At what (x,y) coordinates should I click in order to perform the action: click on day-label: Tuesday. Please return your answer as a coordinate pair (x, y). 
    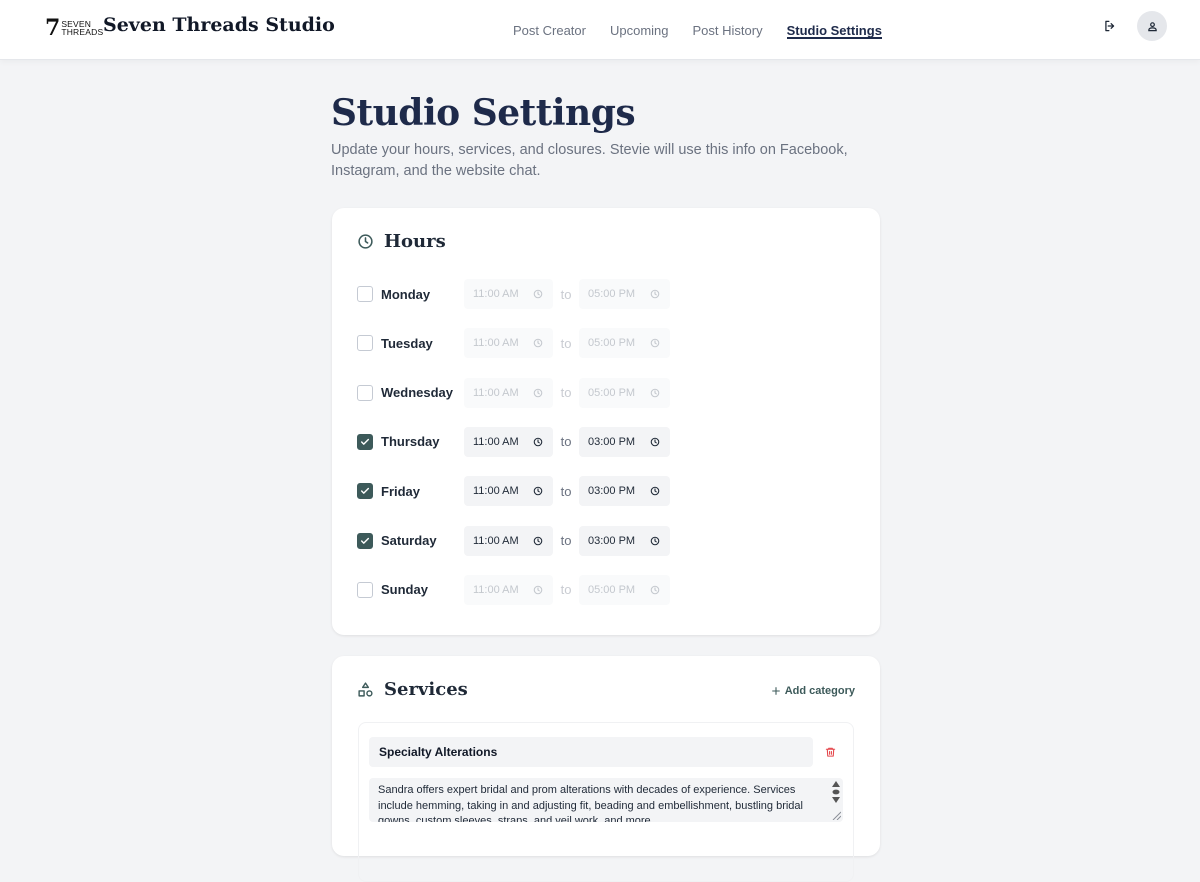
    Looking at the image, I should click on (407, 343).